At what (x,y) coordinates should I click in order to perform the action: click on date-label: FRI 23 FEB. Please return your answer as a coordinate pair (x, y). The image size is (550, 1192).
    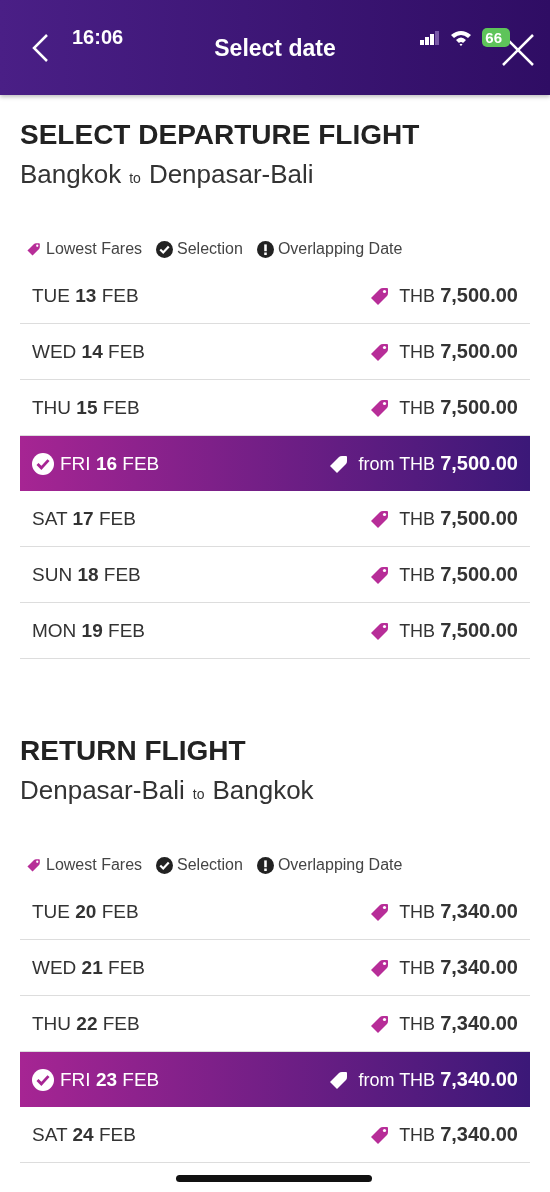
    Looking at the image, I should click on (110, 1079).